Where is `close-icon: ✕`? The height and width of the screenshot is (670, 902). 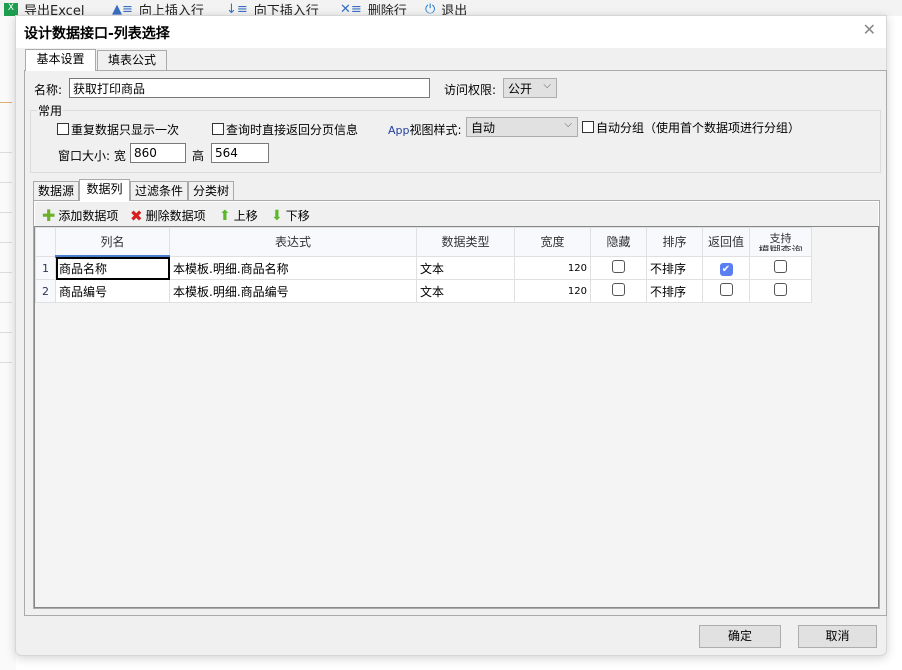 close-icon: ✕ is located at coordinates (869, 29).